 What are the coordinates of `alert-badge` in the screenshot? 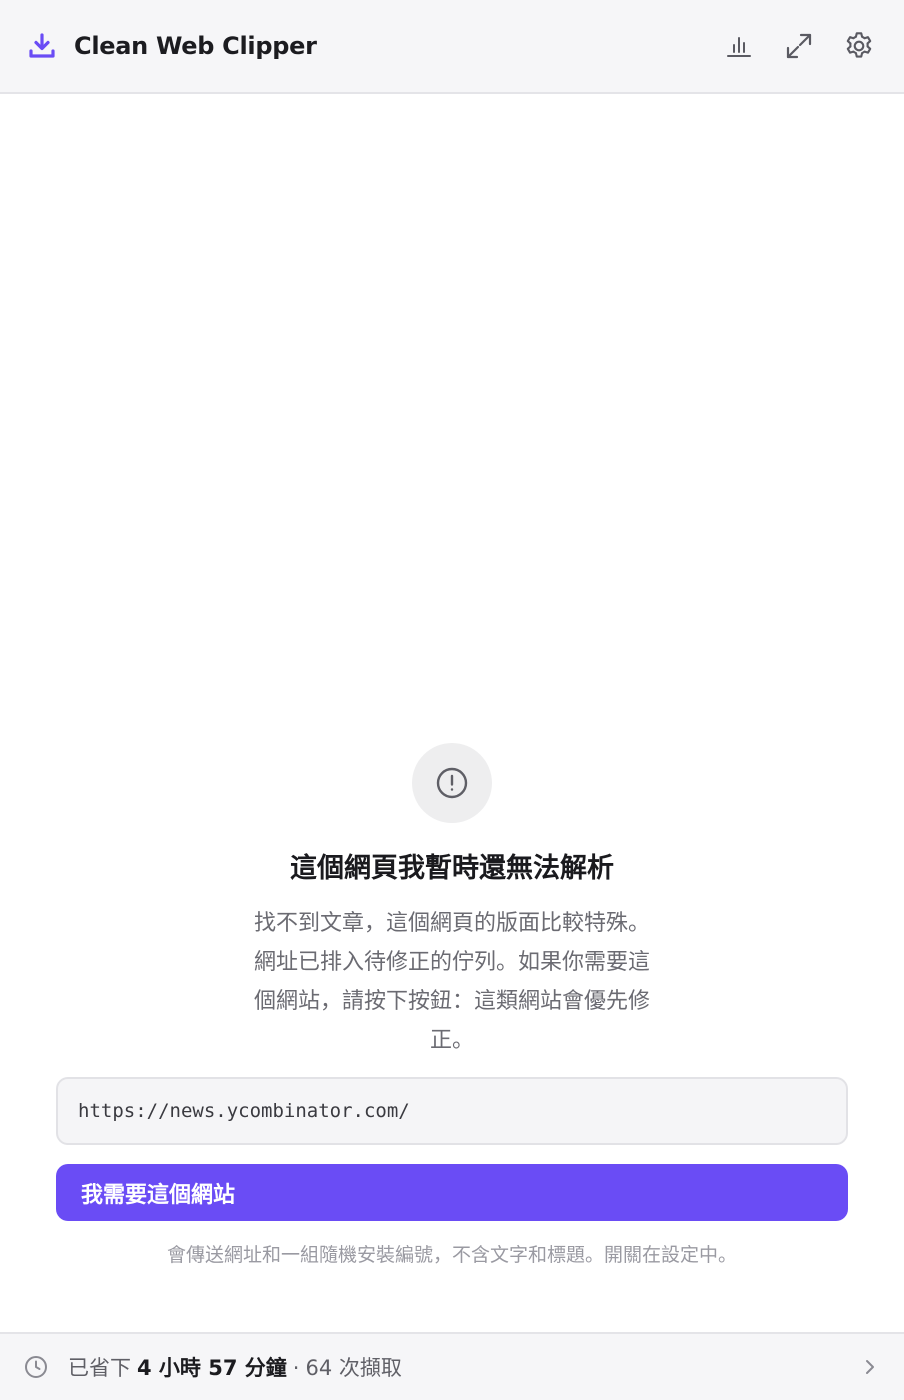 It's located at (452, 783).